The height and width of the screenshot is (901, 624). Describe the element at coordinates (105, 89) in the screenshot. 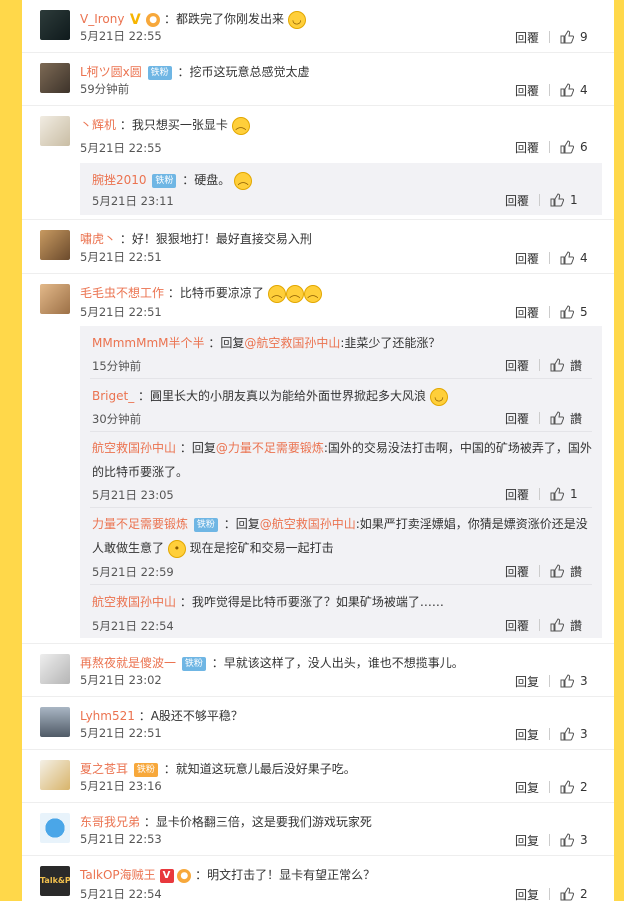

I see `timestamp: 59分钟前` at that location.